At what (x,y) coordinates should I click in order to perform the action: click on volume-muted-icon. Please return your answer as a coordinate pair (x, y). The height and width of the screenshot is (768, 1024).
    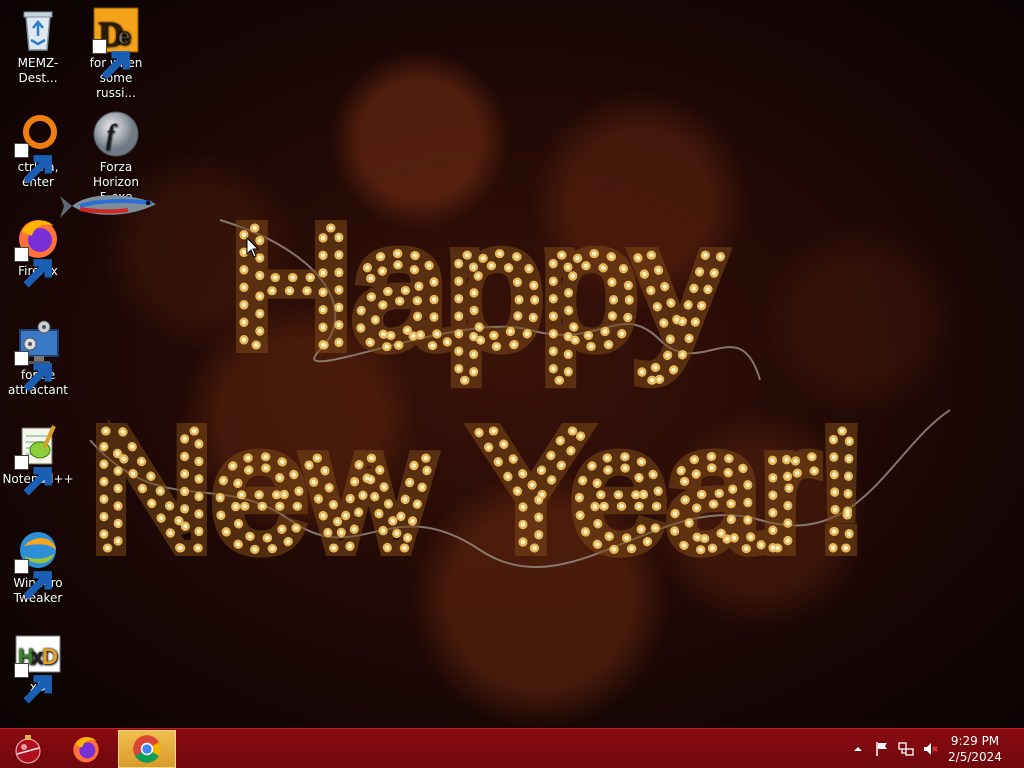
    Looking at the image, I should click on (931, 749).